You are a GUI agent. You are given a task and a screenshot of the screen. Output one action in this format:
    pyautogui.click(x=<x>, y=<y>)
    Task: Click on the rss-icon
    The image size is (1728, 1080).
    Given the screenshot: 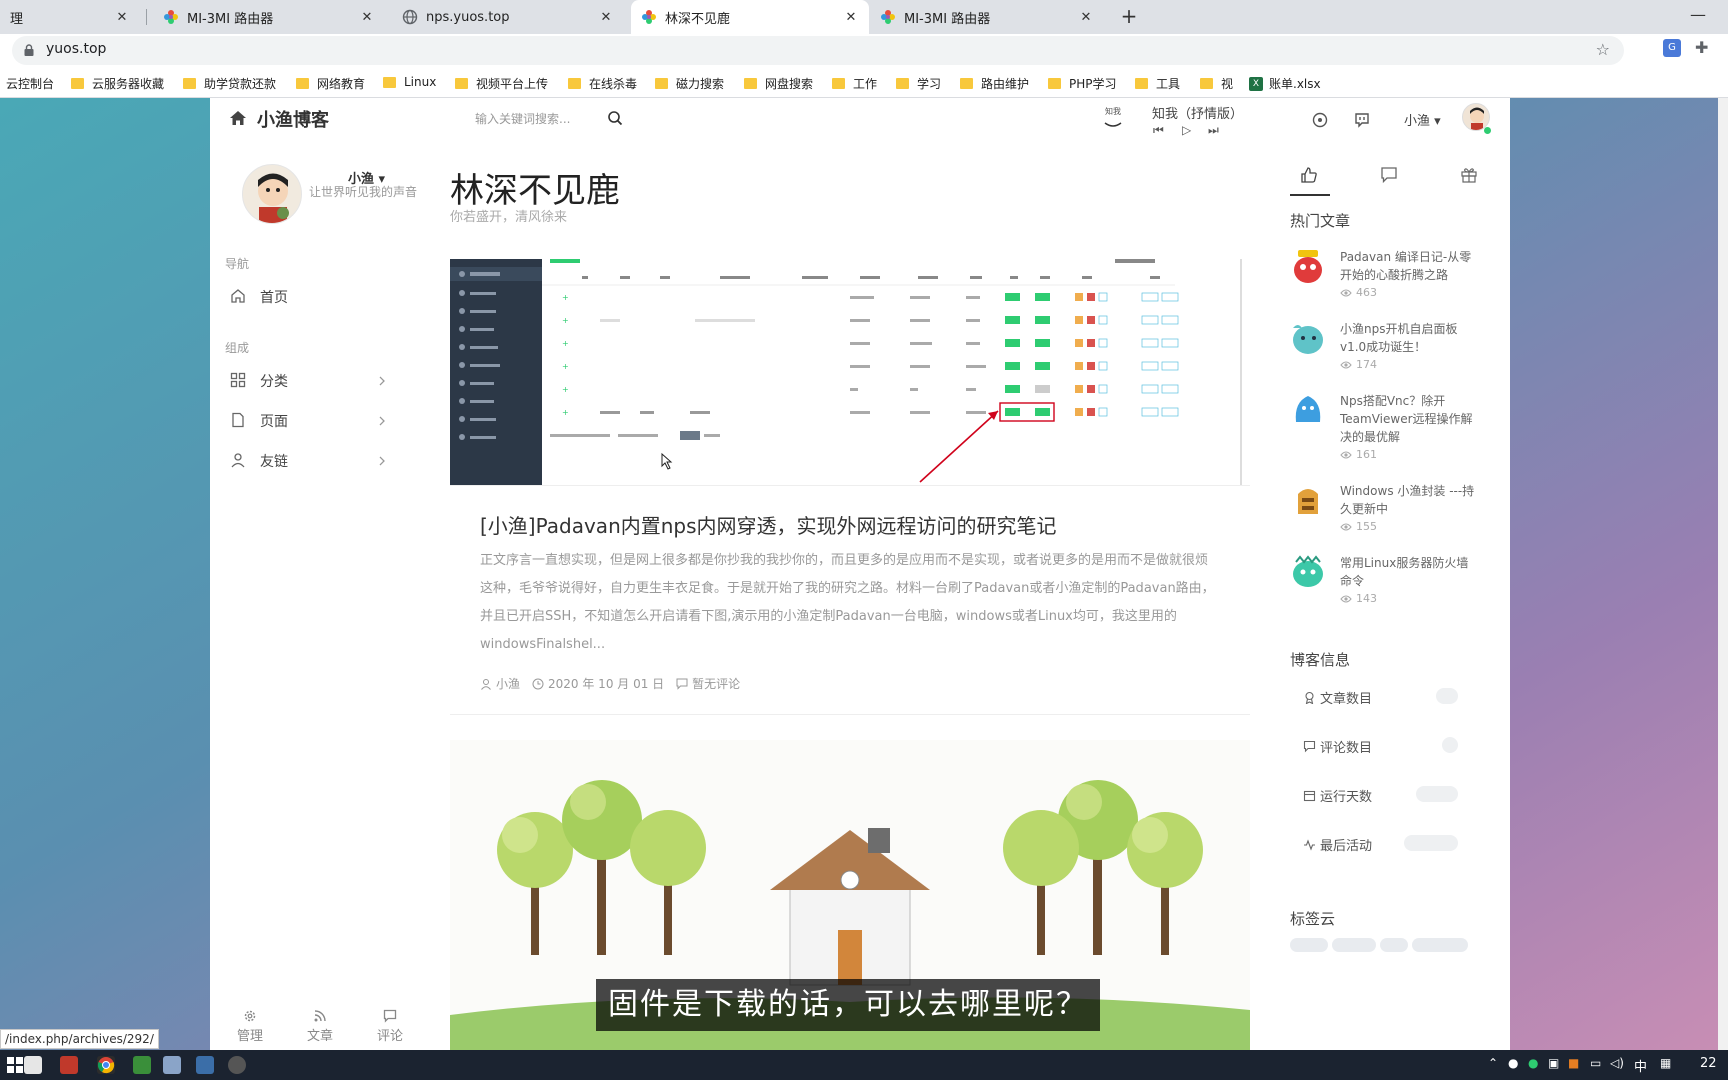 What is the action you would take?
    pyautogui.click(x=320, y=1016)
    